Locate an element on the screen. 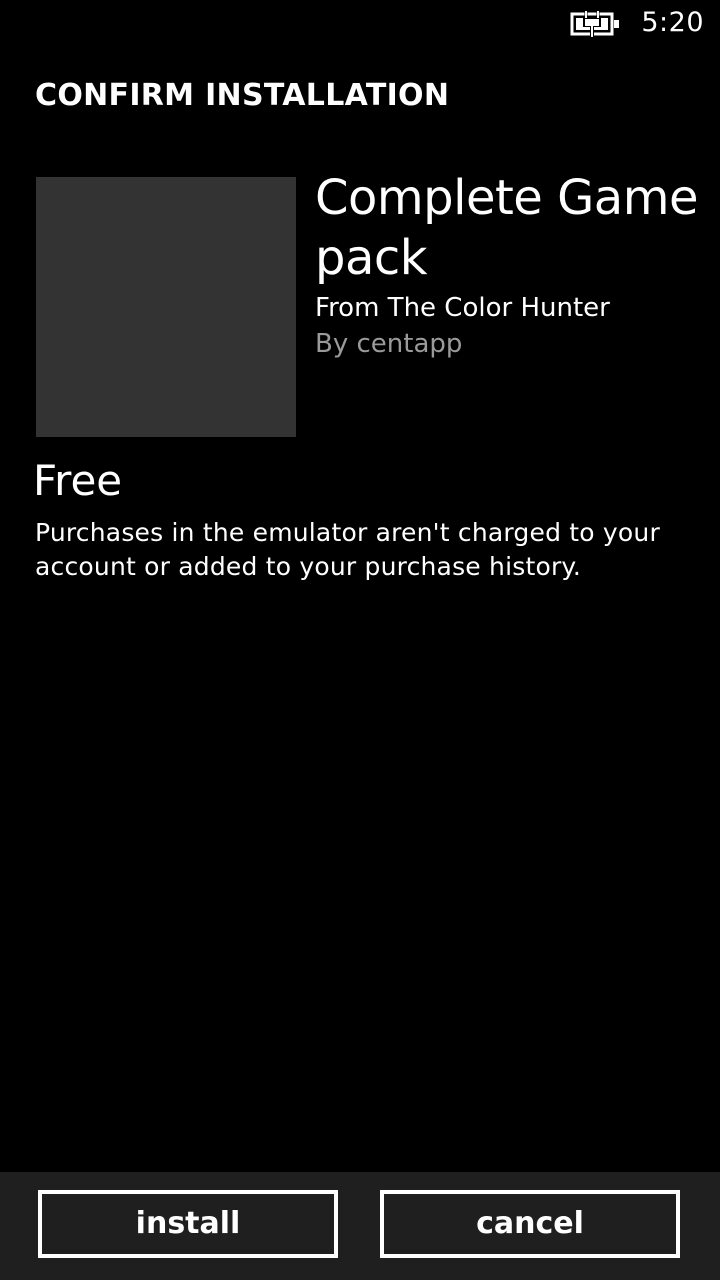 The height and width of the screenshot is (1280, 720). clock: 5:20 is located at coordinates (672, 22).